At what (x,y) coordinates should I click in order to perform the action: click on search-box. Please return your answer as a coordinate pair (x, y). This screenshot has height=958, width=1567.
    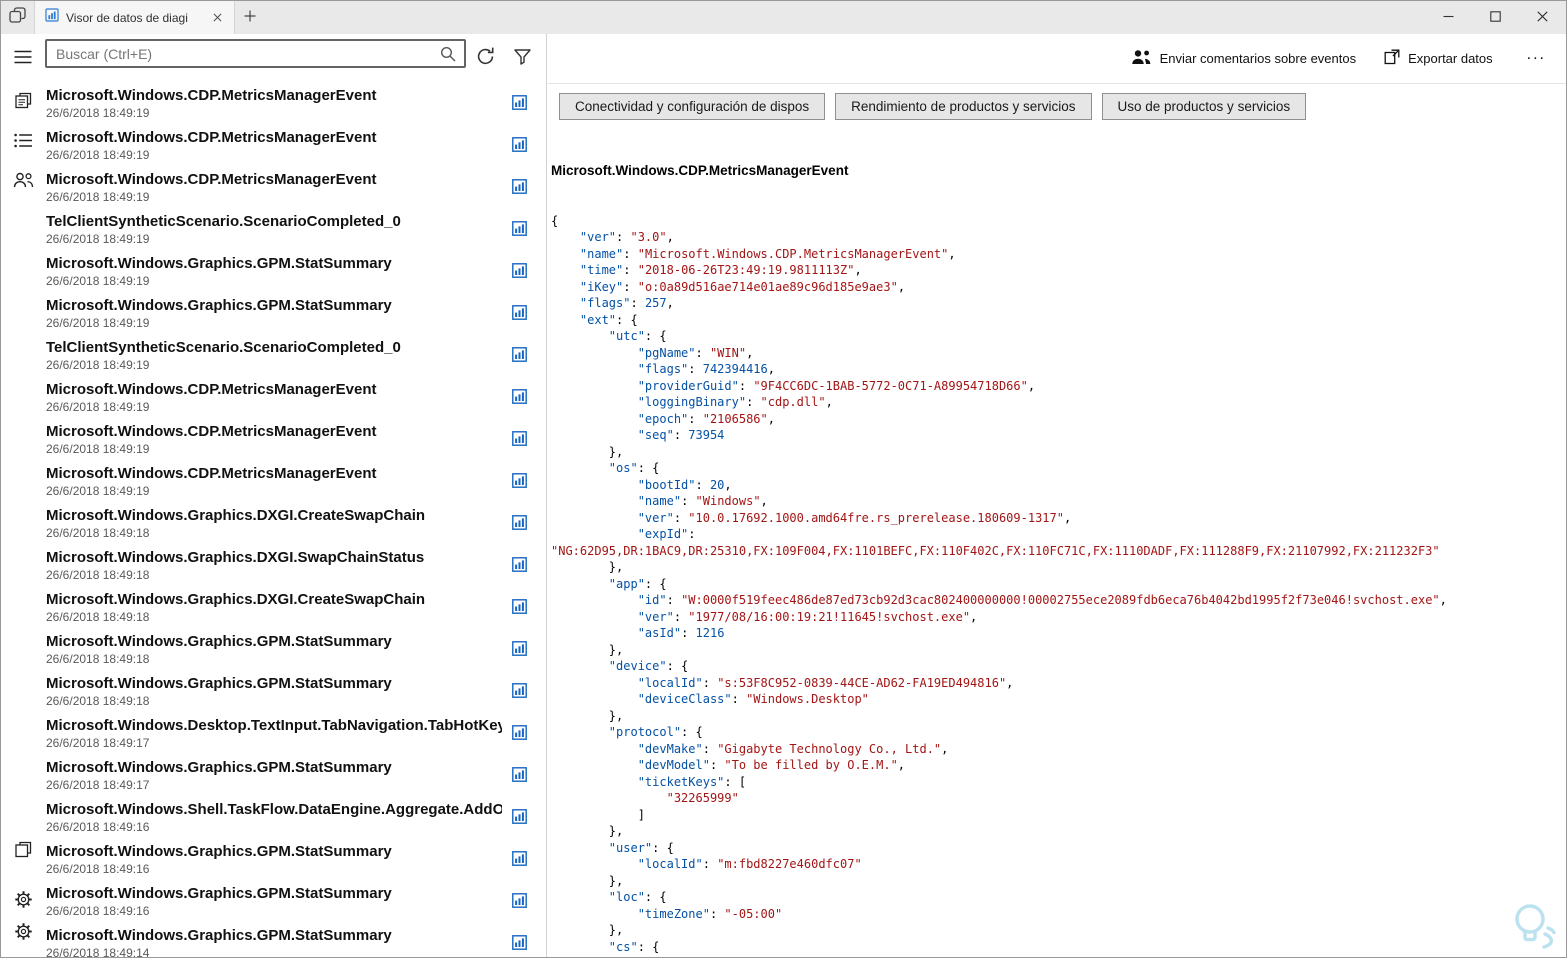
    Looking at the image, I should click on (255, 53).